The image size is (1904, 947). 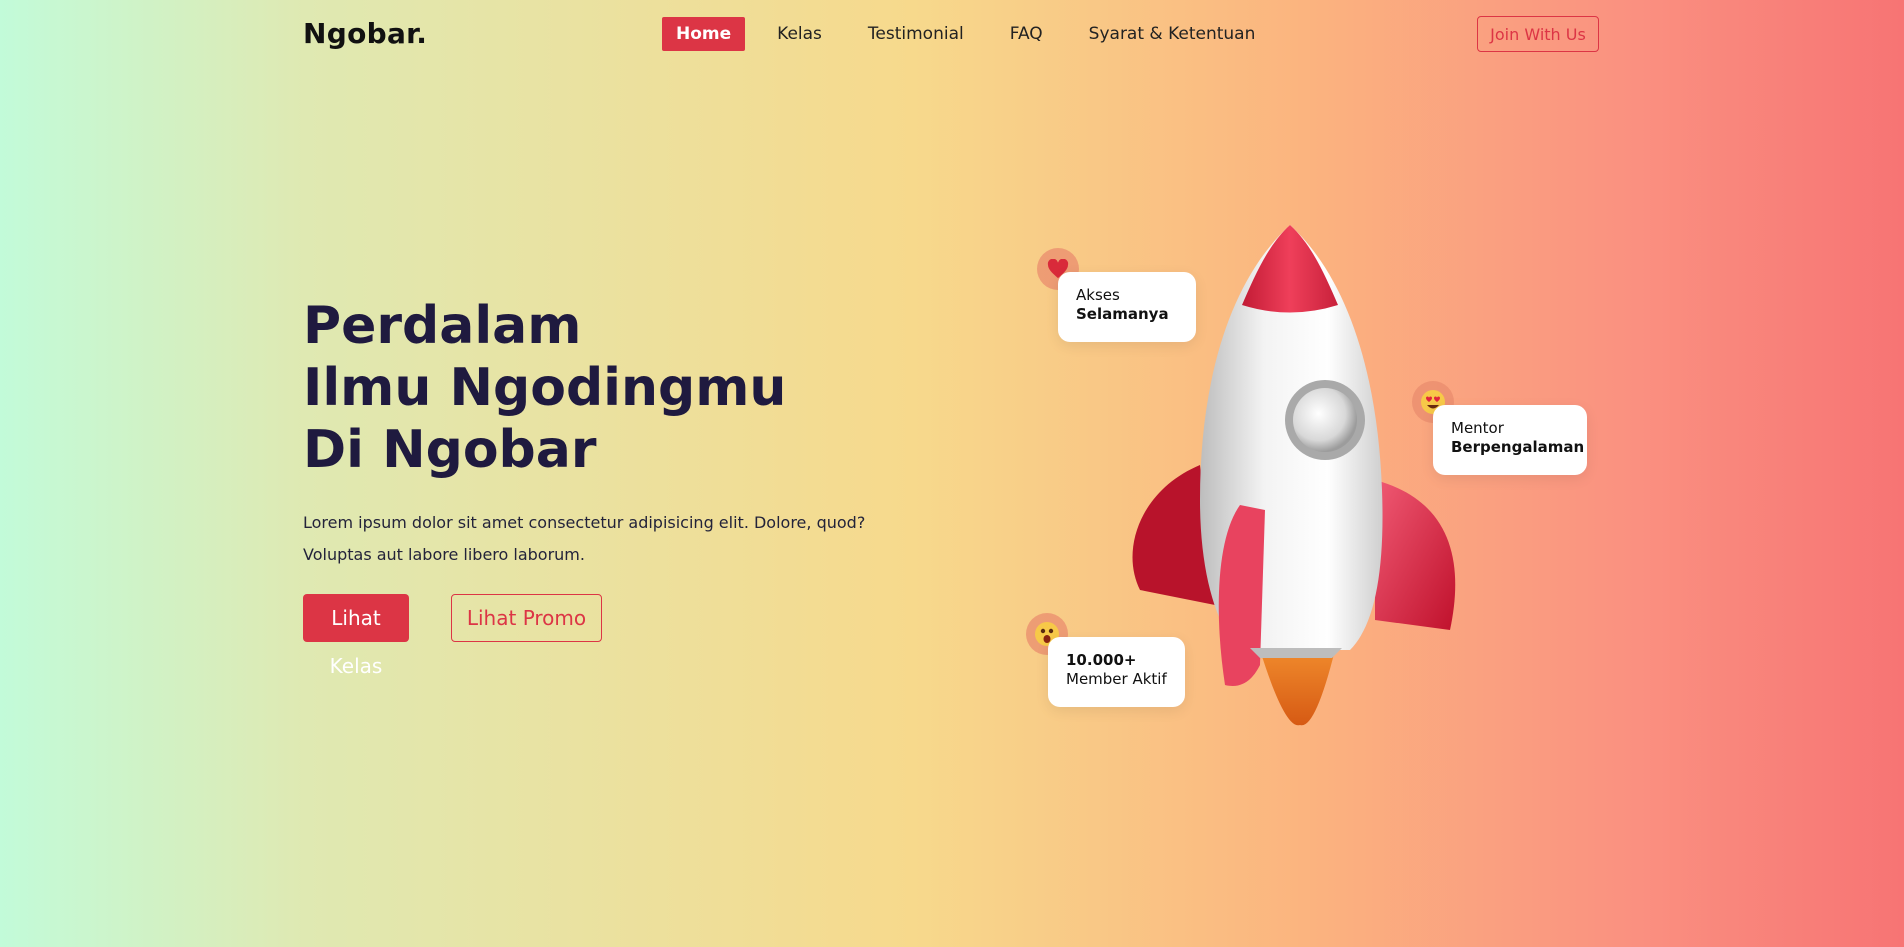 I want to click on card-mentor-berpengalaman: Mentor Berpengalaman, so click(x=1510, y=440).